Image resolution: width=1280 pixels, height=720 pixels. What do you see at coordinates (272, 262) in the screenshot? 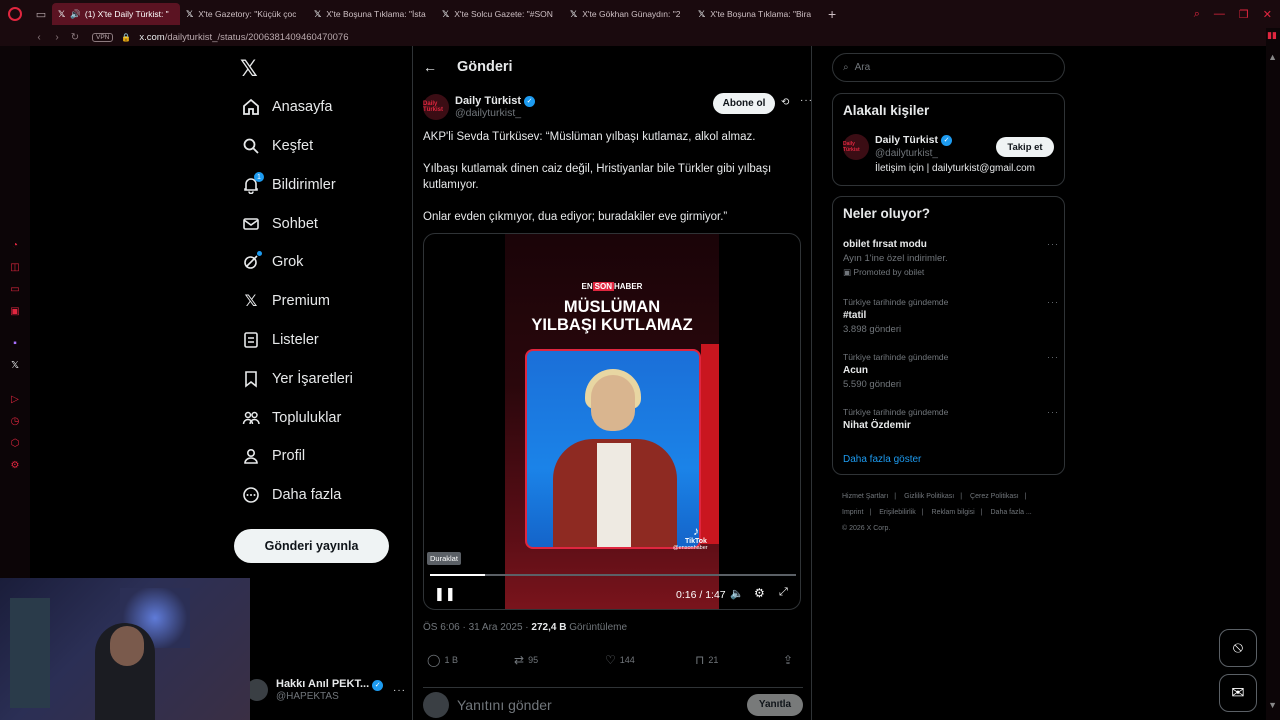
I see `nav-item-grok: Grok` at bounding box center [272, 262].